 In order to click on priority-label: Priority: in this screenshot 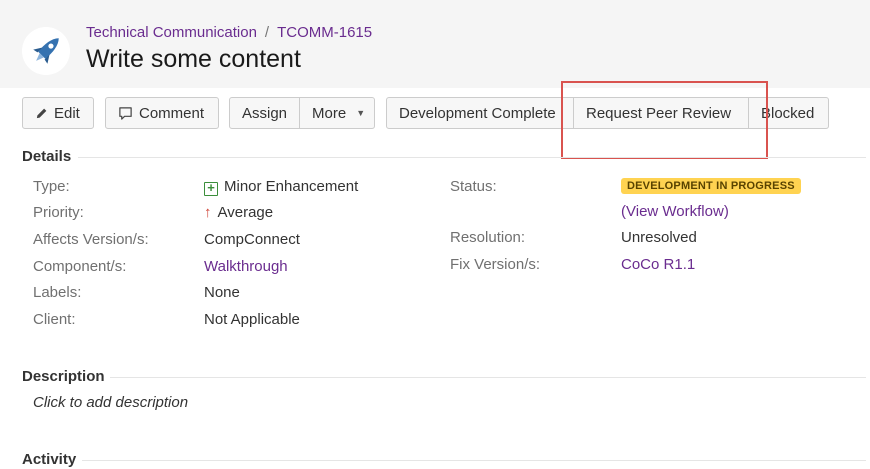, I will do `click(58, 212)`.